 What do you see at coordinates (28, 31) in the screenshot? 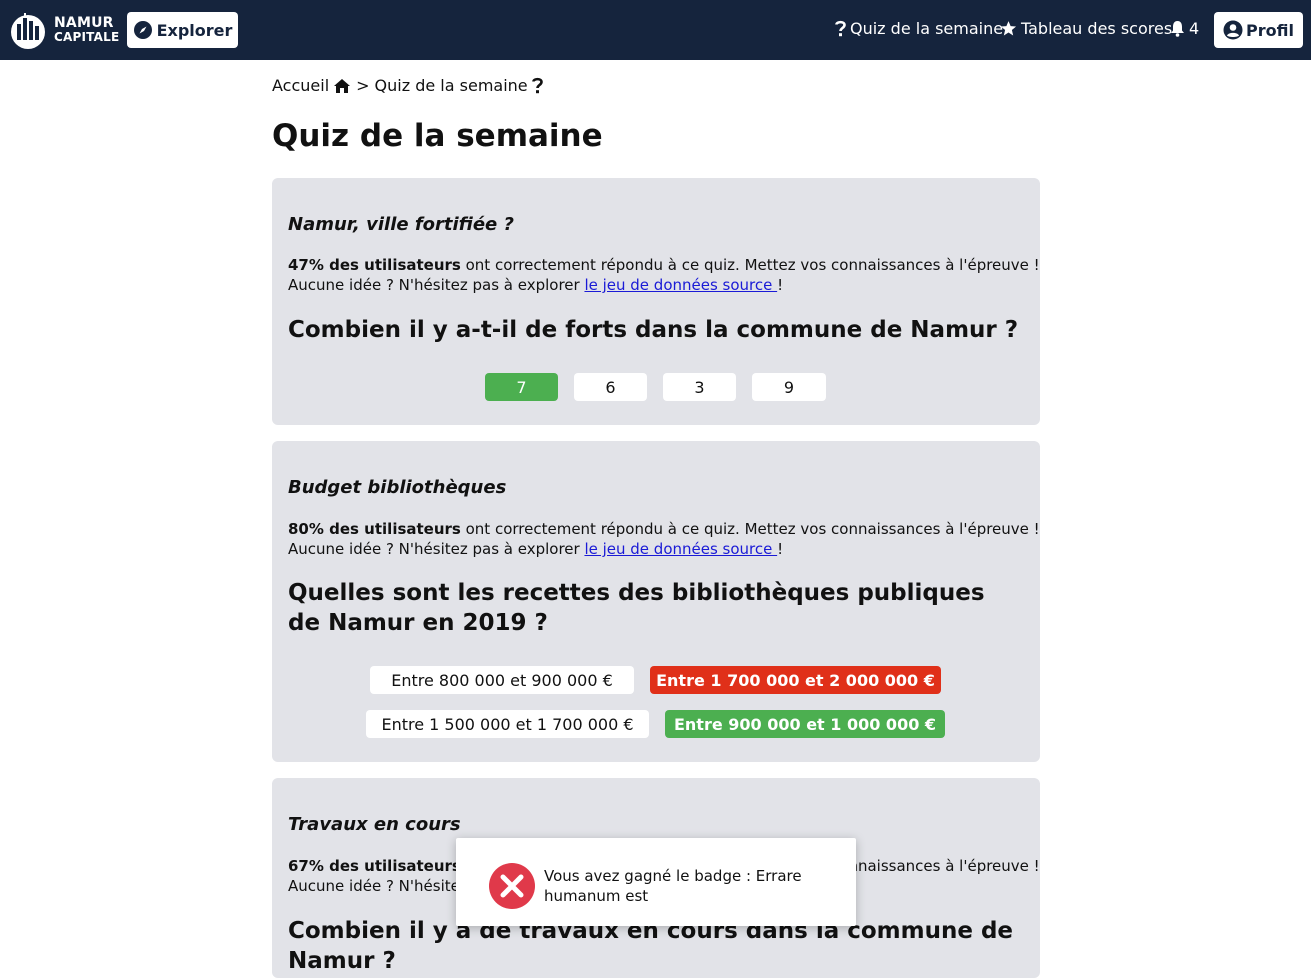
I see `namur-logo-icon` at bounding box center [28, 31].